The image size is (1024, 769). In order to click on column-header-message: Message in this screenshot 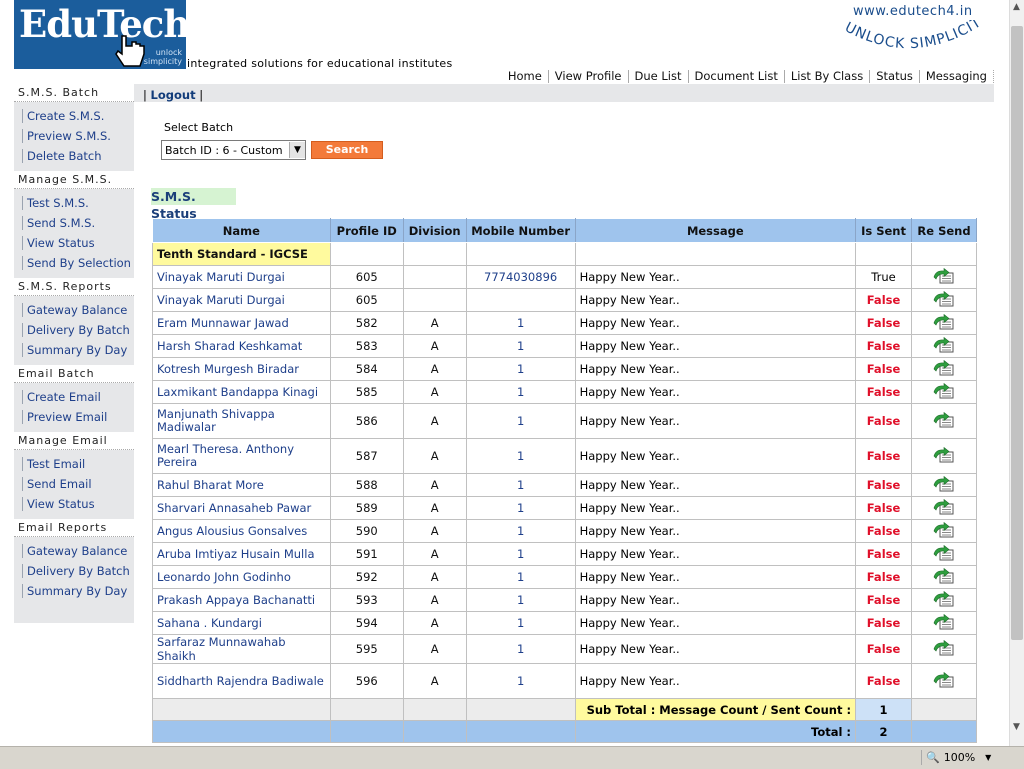, I will do `click(715, 230)`.